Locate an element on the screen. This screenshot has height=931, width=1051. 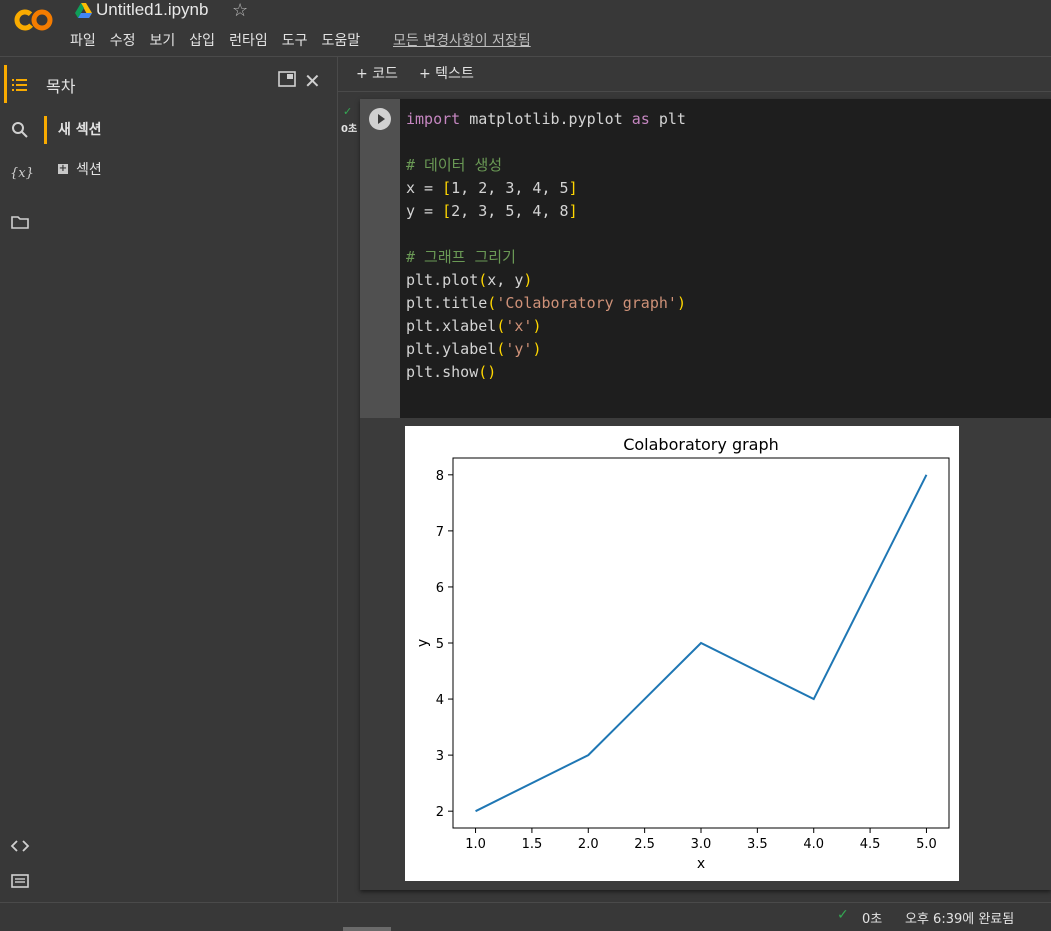
star-icon: ☆ is located at coordinates (240, 10).